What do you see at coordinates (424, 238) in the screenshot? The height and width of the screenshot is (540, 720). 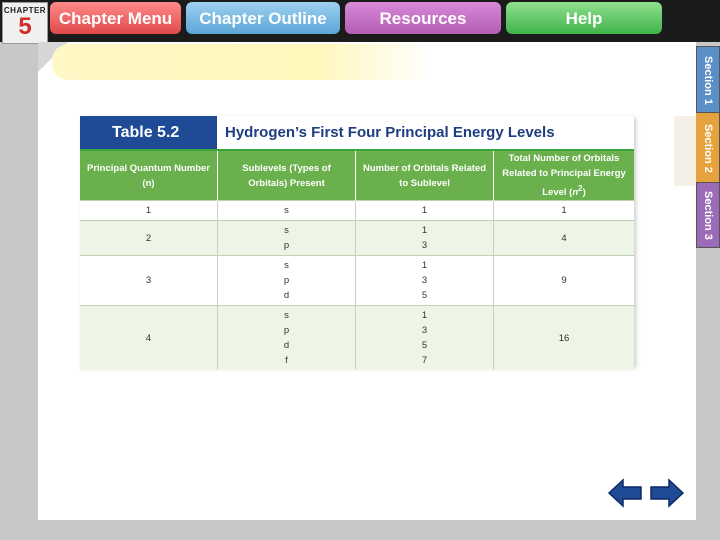 I see `cell-orbitals-per-sublevel: 13` at bounding box center [424, 238].